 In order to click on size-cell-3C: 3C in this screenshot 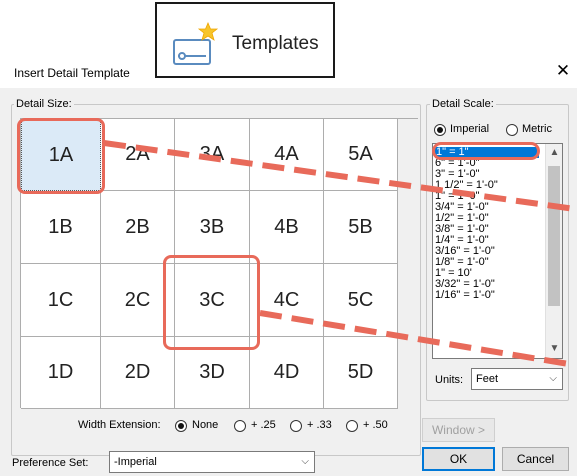, I will do `click(212, 300)`.